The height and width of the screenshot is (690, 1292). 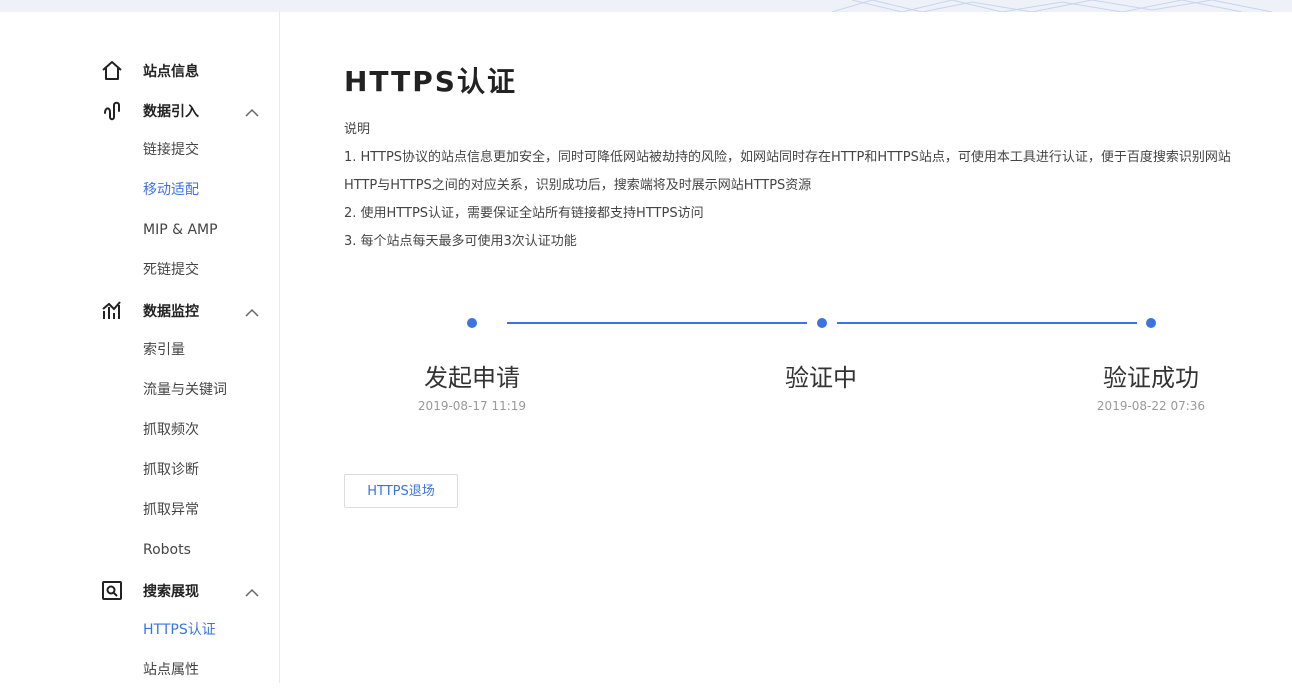 I want to click on description-heading: 说明, so click(x=357, y=129).